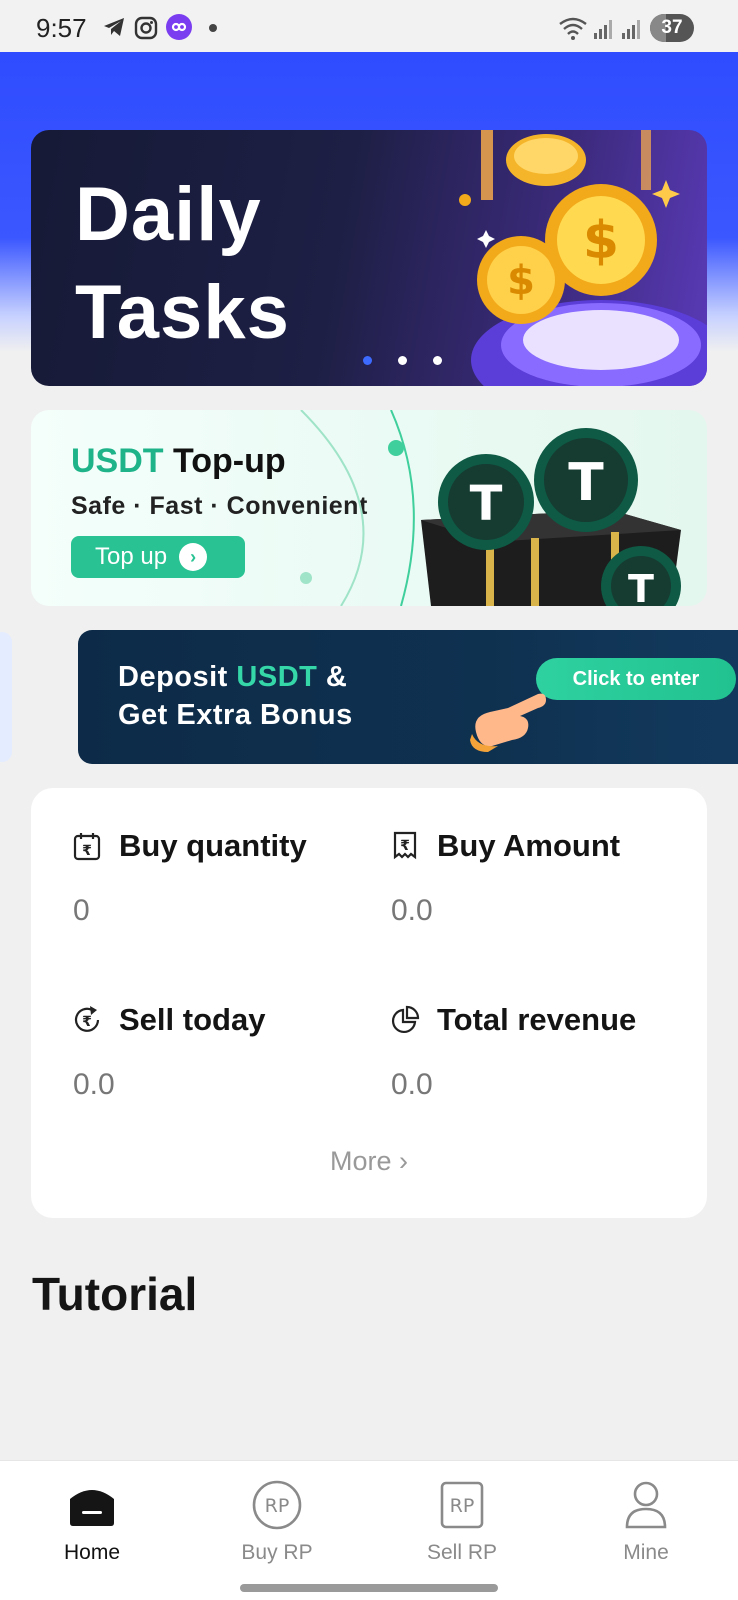 The height and width of the screenshot is (1600, 738). I want to click on arrow-right-icon: ›, so click(193, 557).